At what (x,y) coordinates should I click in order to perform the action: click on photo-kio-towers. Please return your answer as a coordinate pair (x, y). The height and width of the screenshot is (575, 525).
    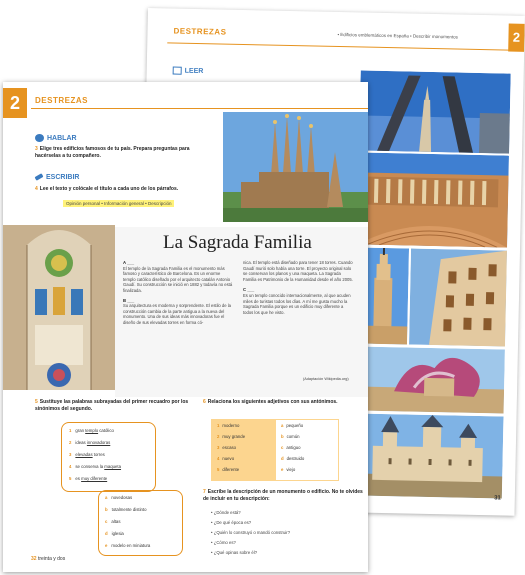
    Looking at the image, I should click on (435, 112).